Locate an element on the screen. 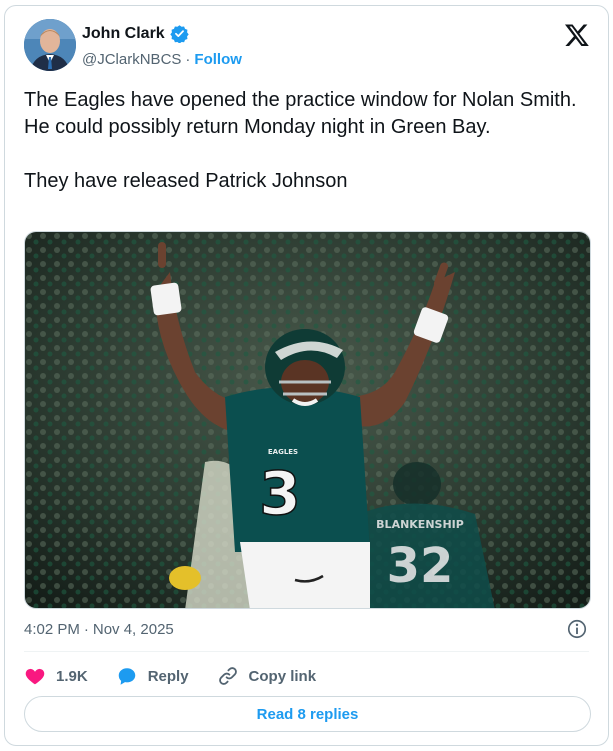 The image size is (613, 751). avatar is located at coordinates (50, 45).